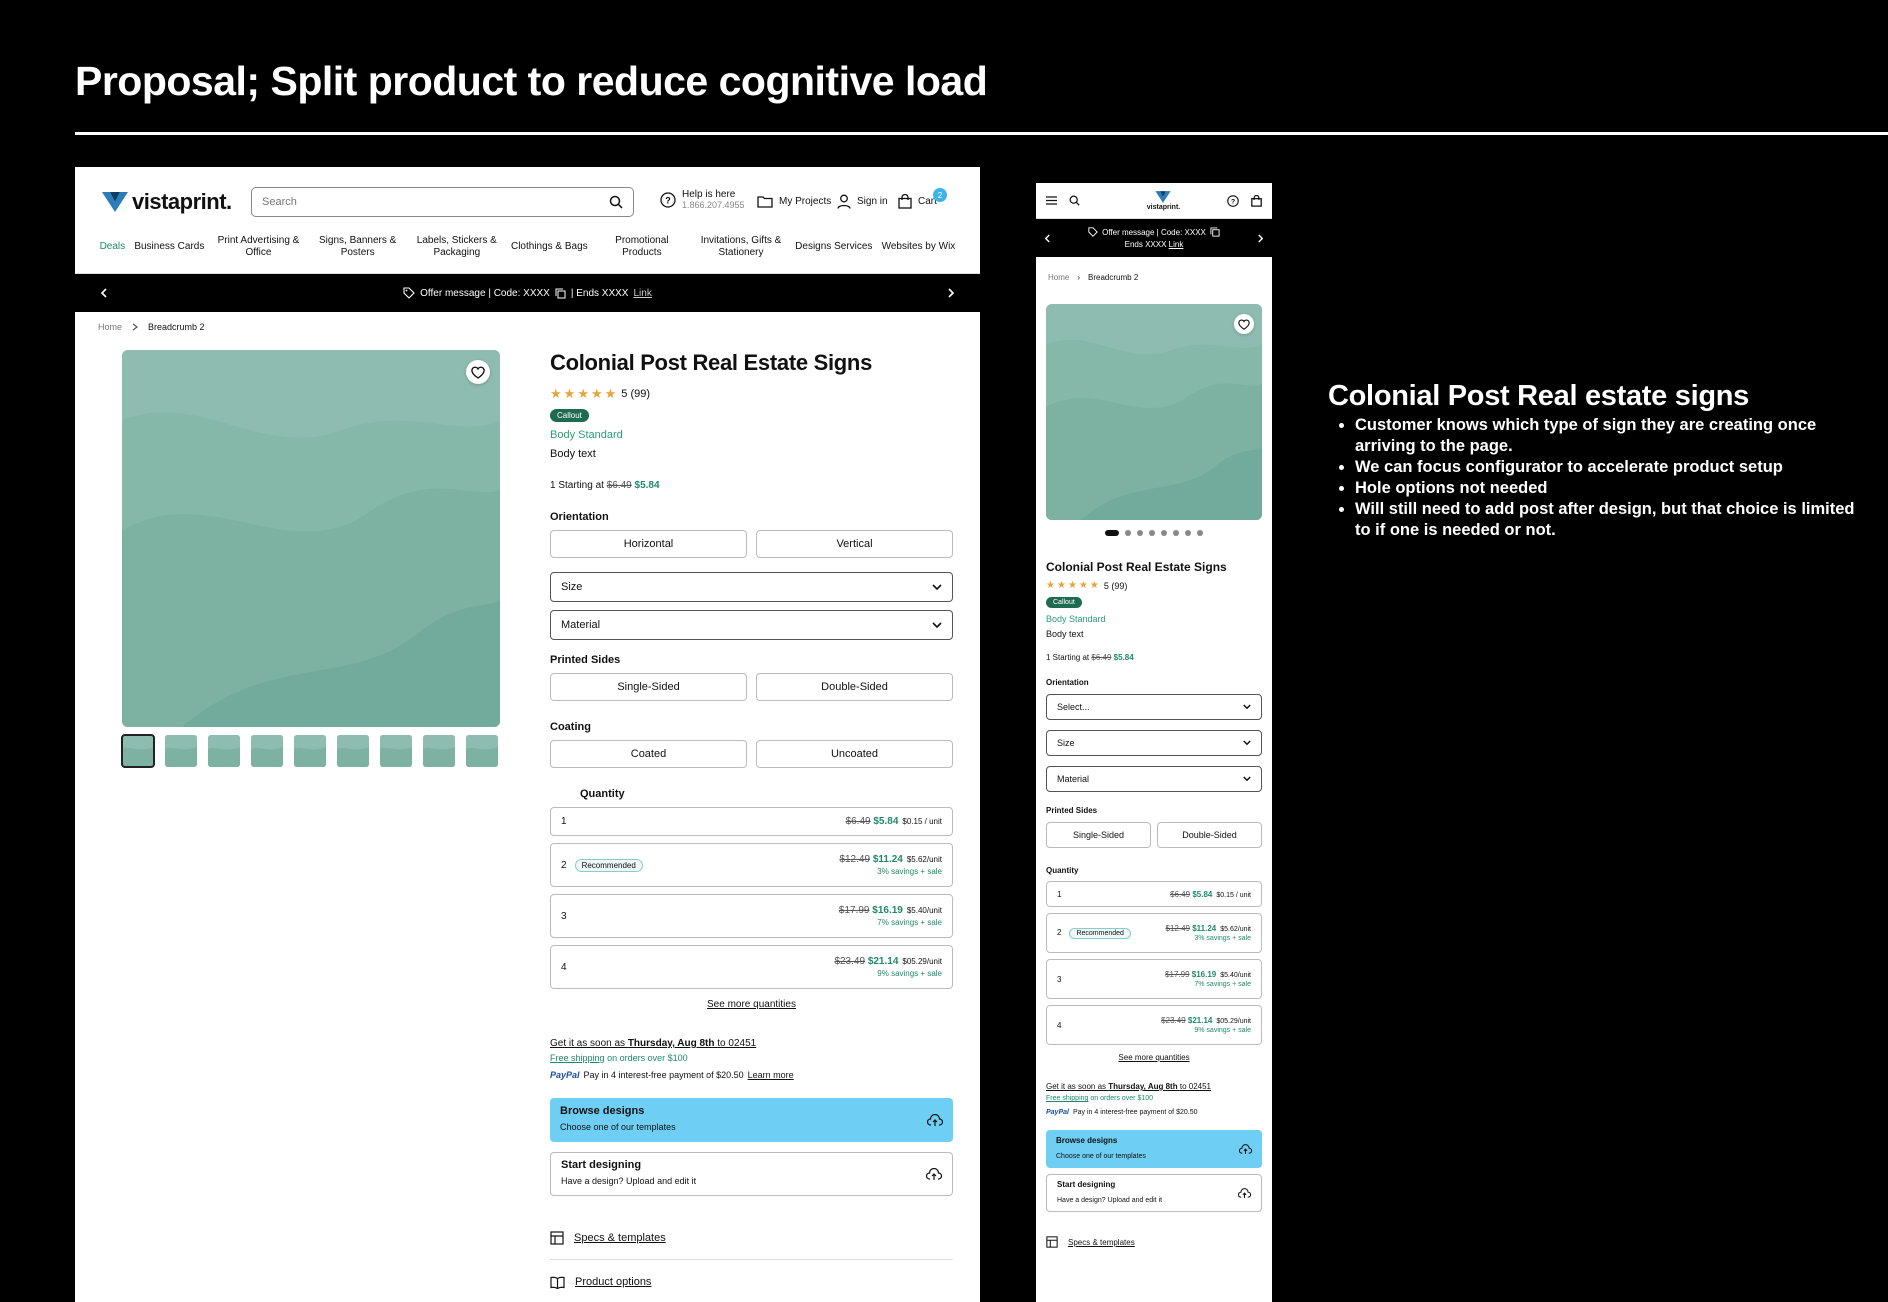  I want to click on shopping-bag-icon, so click(1256, 200).